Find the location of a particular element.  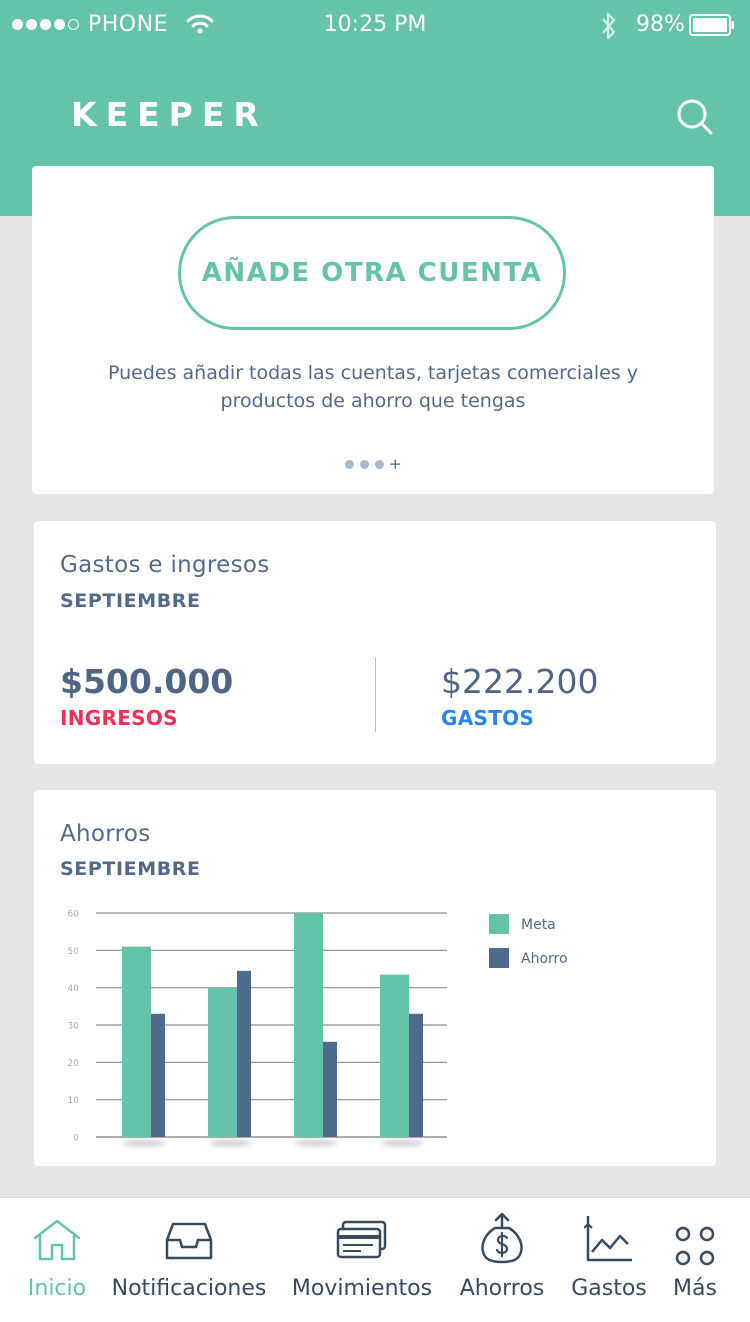

cards-icon is located at coordinates (361, 1239).